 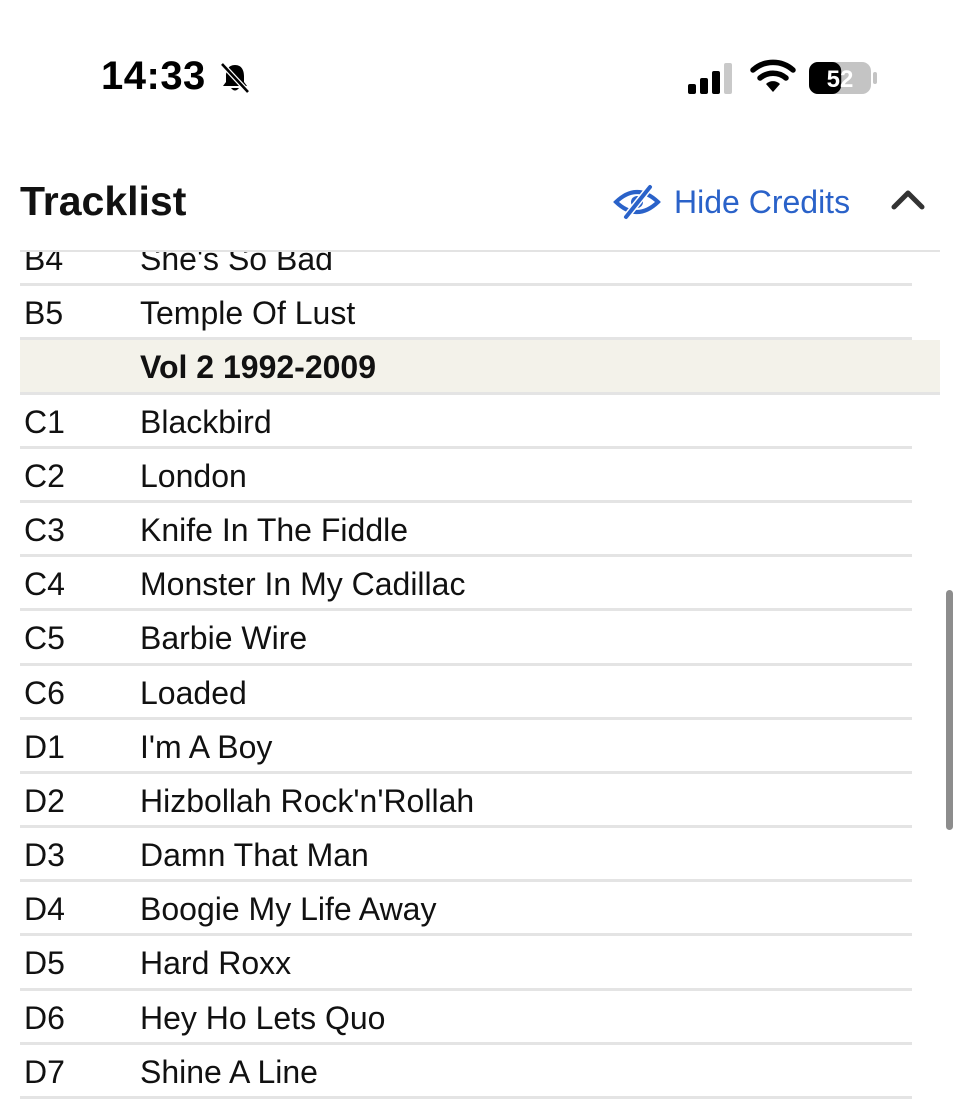 I want to click on track-title: Hard Roxx, so click(x=216, y=963).